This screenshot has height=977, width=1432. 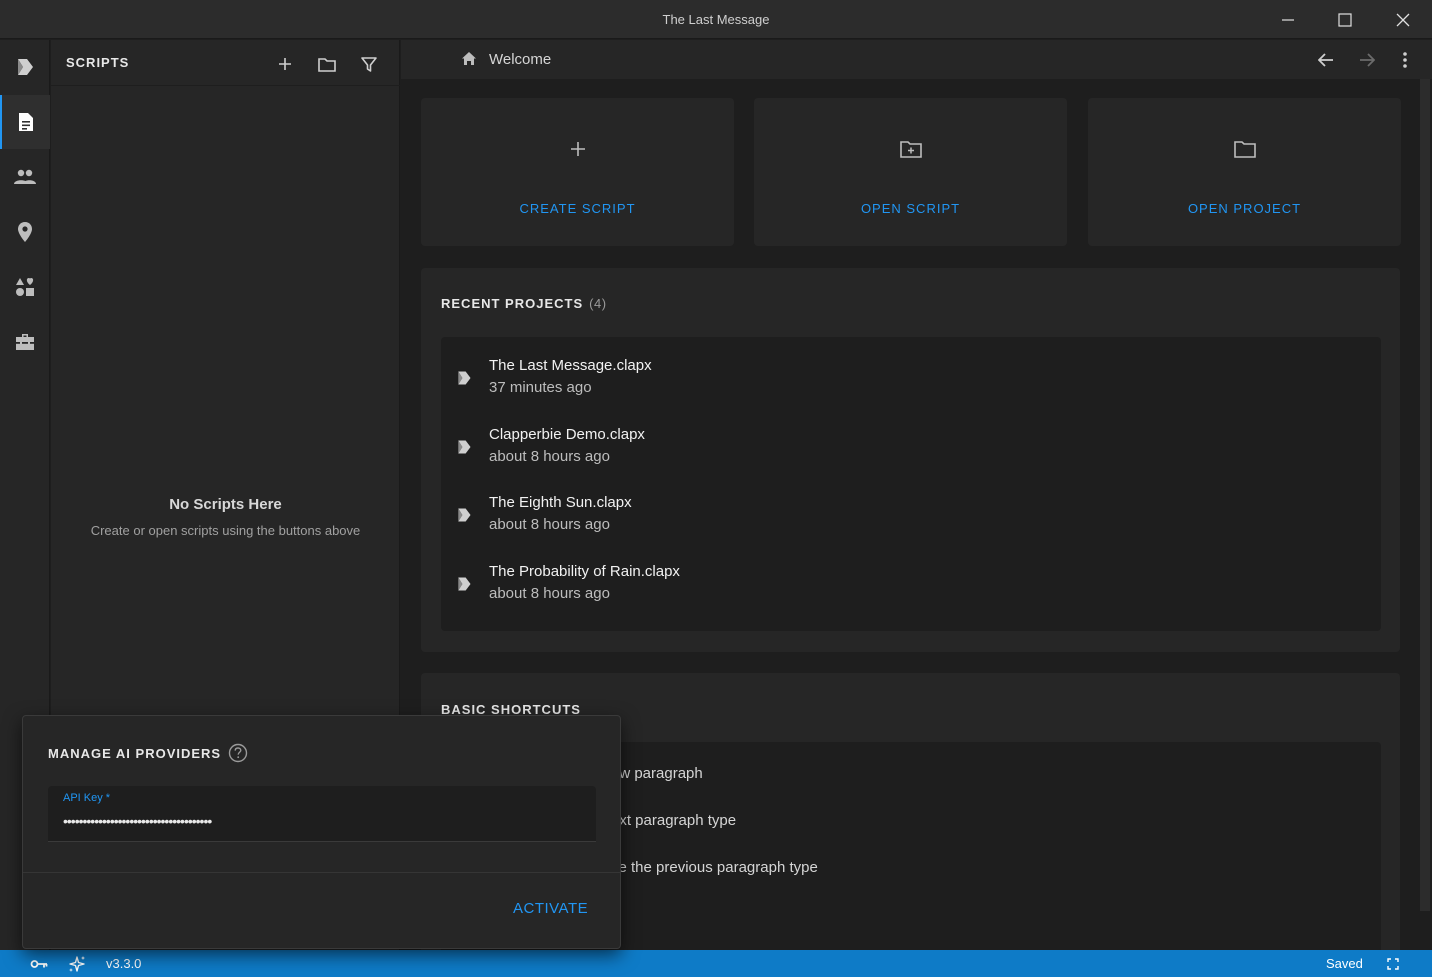 What do you see at coordinates (135, 753) in the screenshot?
I see `dialog-title: MANAGE AI PROVIDERS` at bounding box center [135, 753].